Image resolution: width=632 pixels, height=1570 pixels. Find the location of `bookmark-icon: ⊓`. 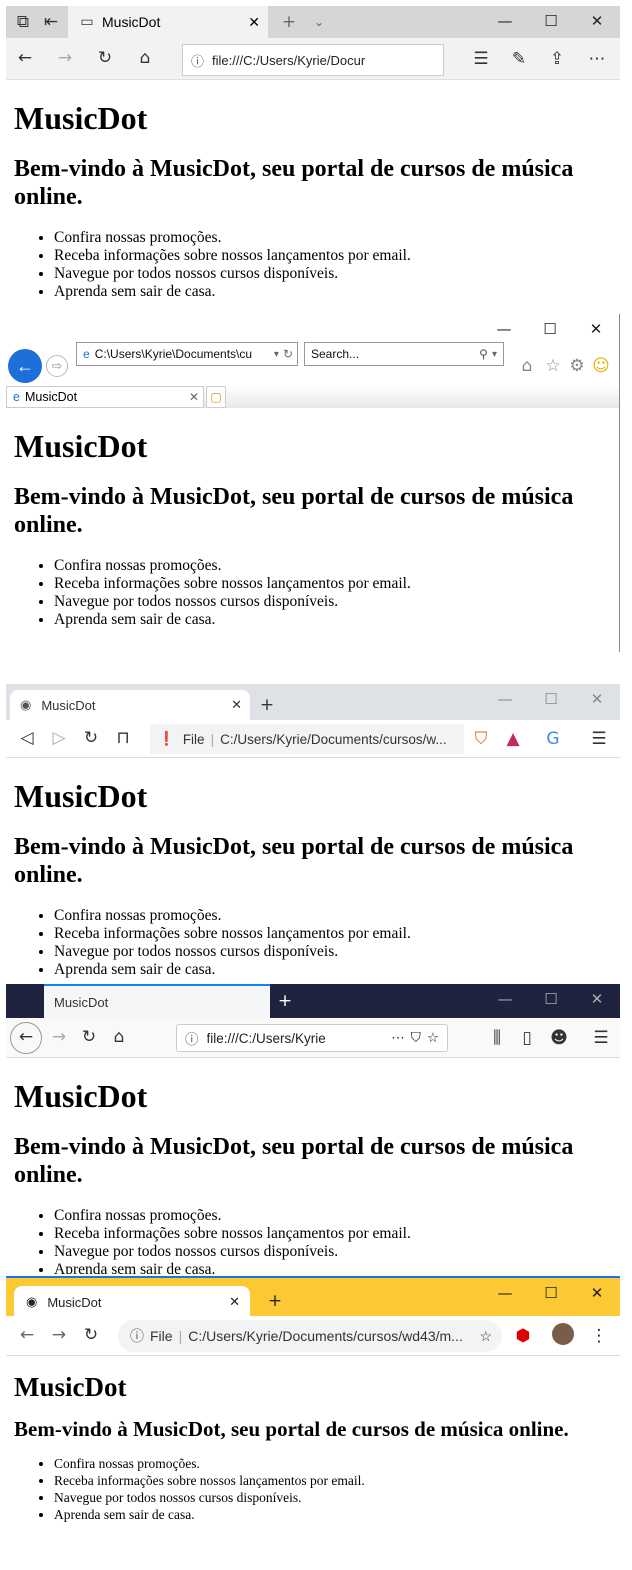

bookmark-icon: ⊓ is located at coordinates (123, 739).